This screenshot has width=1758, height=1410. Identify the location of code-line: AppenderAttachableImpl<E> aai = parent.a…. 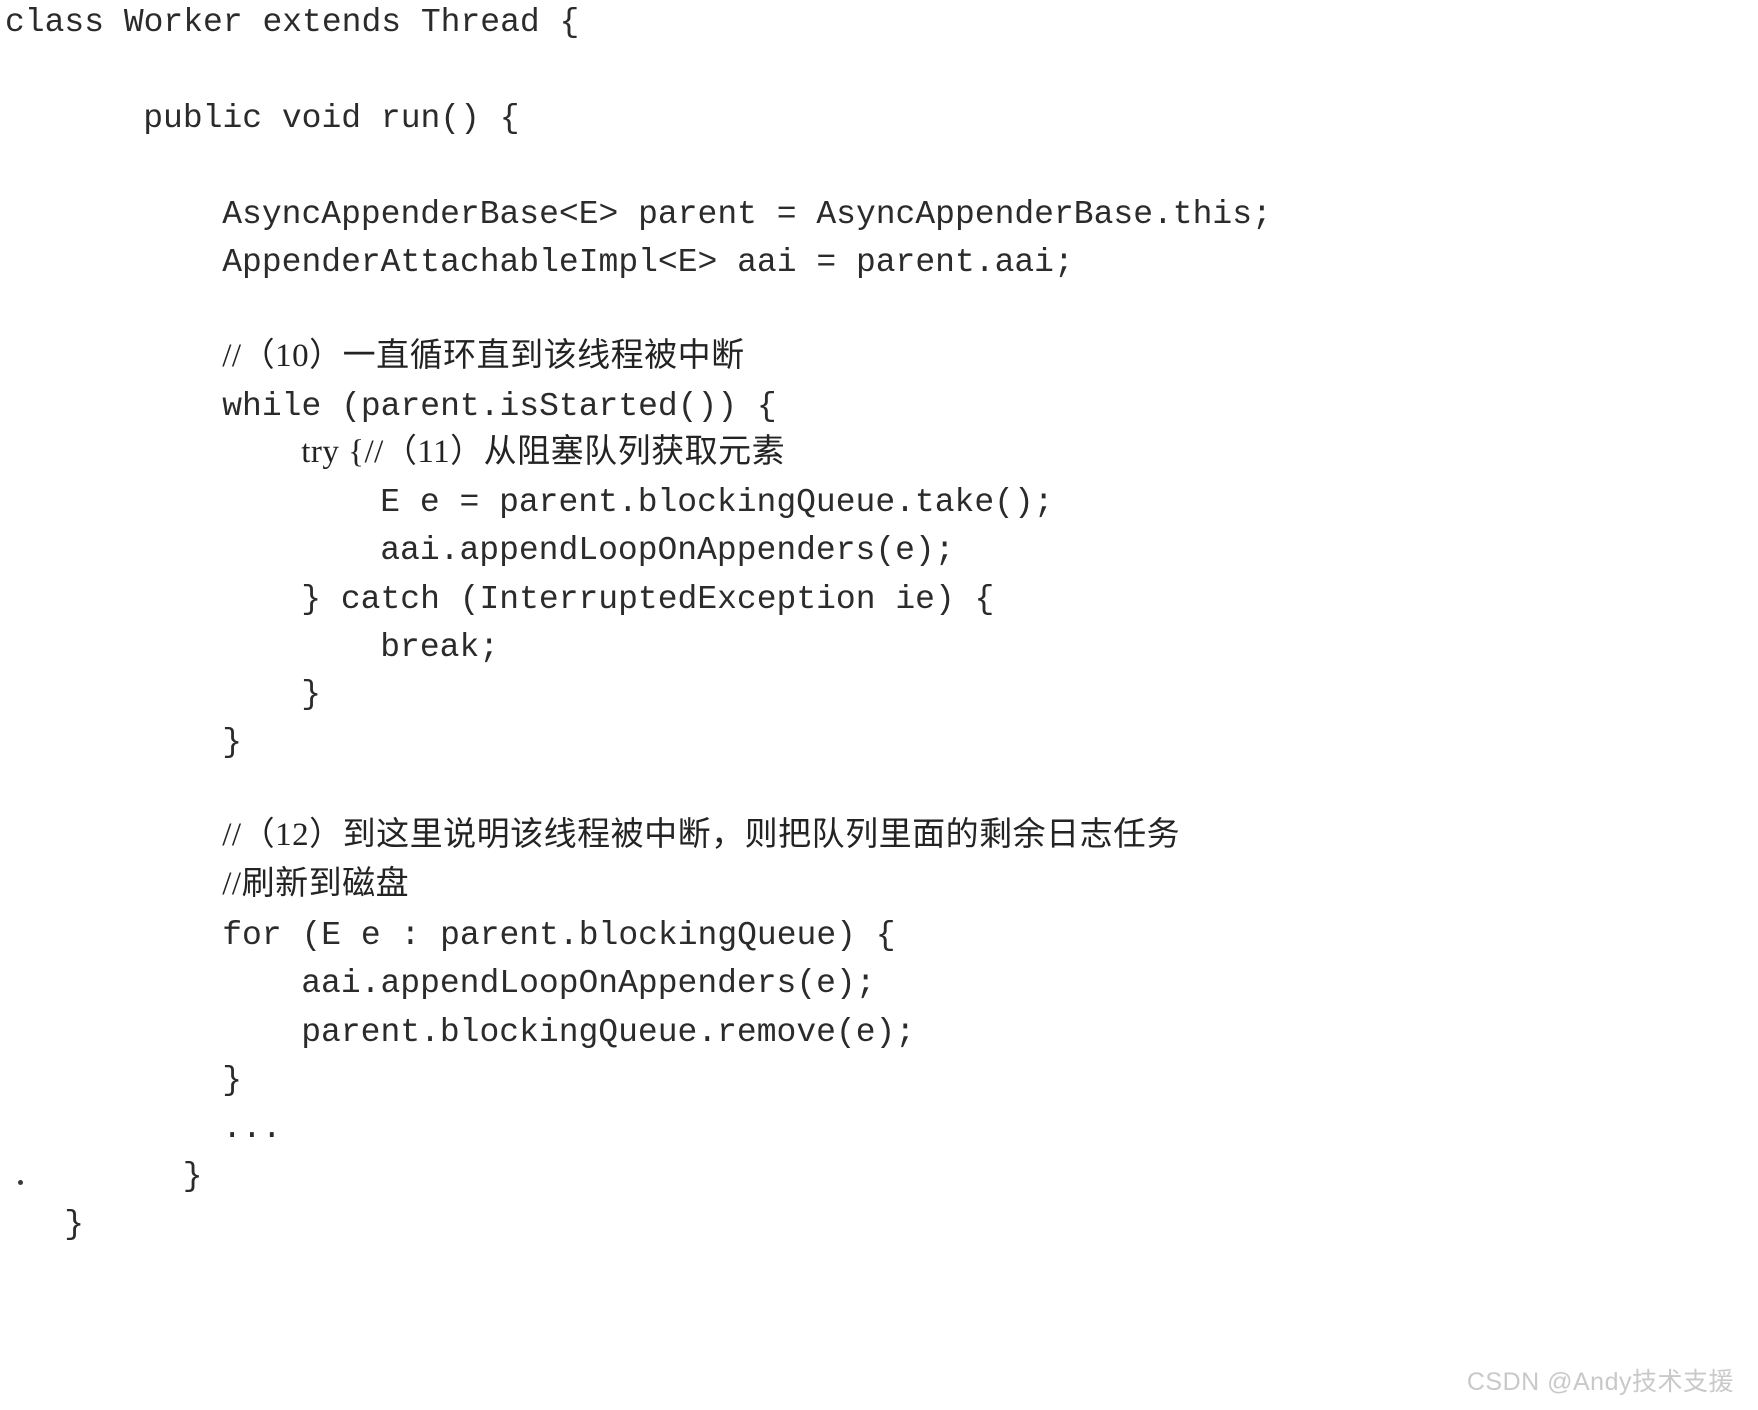
(648, 262).